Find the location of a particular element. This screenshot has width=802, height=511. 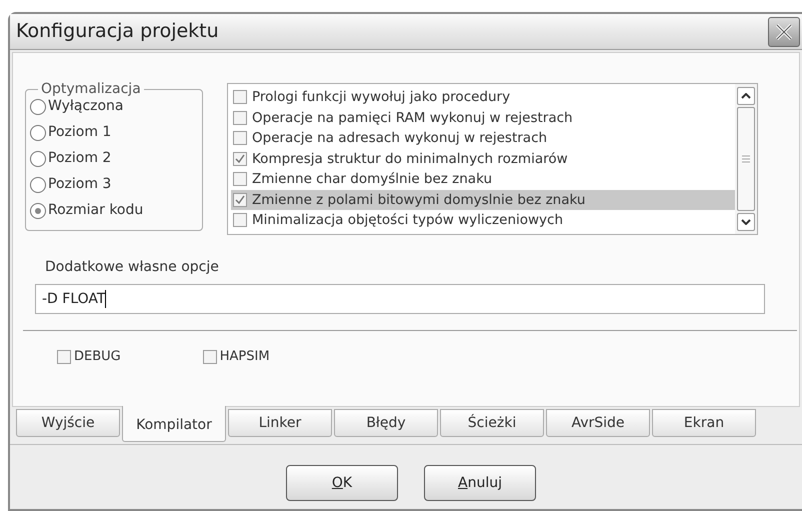

close-icon is located at coordinates (784, 32).